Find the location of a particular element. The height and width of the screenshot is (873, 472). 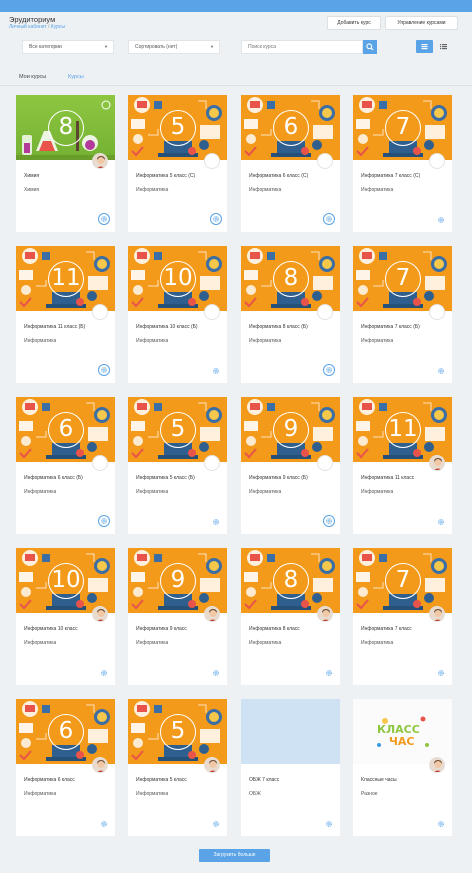

category-select: Все категории ▼ is located at coordinates (68, 47).